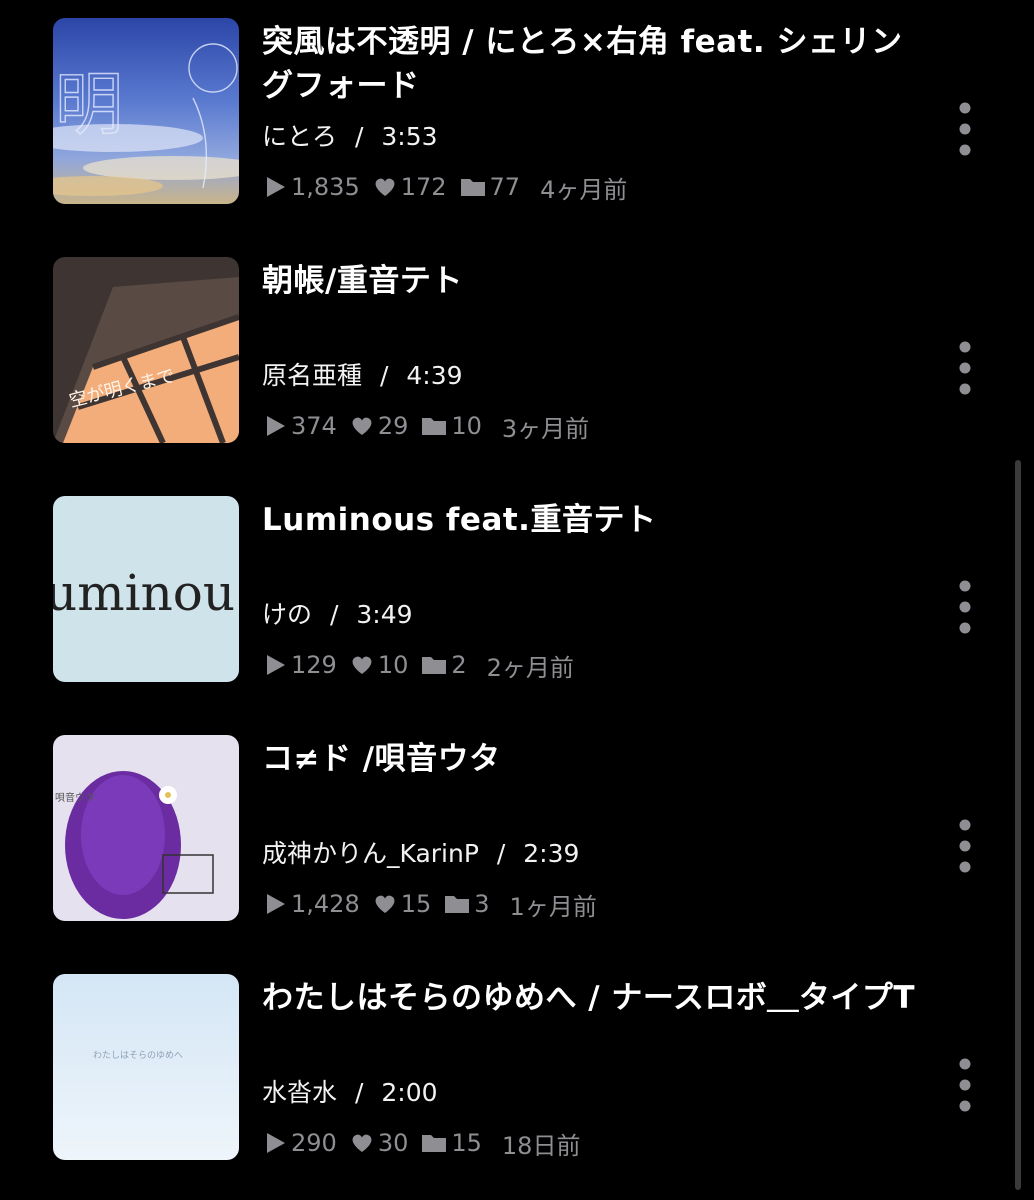 Image resolution: width=1034 pixels, height=1200 pixels. Describe the element at coordinates (350, 1093) in the screenshot. I see `video-meta: 水沓水 / 2:00` at that location.